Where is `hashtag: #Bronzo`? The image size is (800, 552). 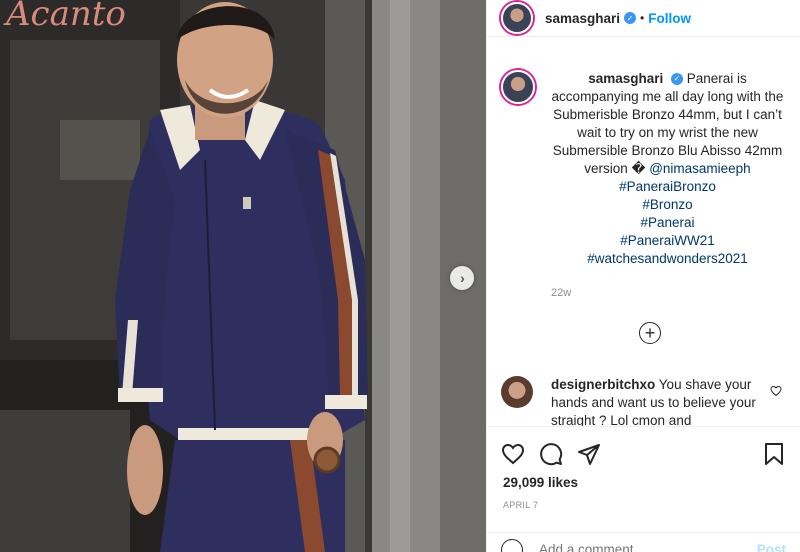
hashtag: #Bronzo is located at coordinates (667, 205).